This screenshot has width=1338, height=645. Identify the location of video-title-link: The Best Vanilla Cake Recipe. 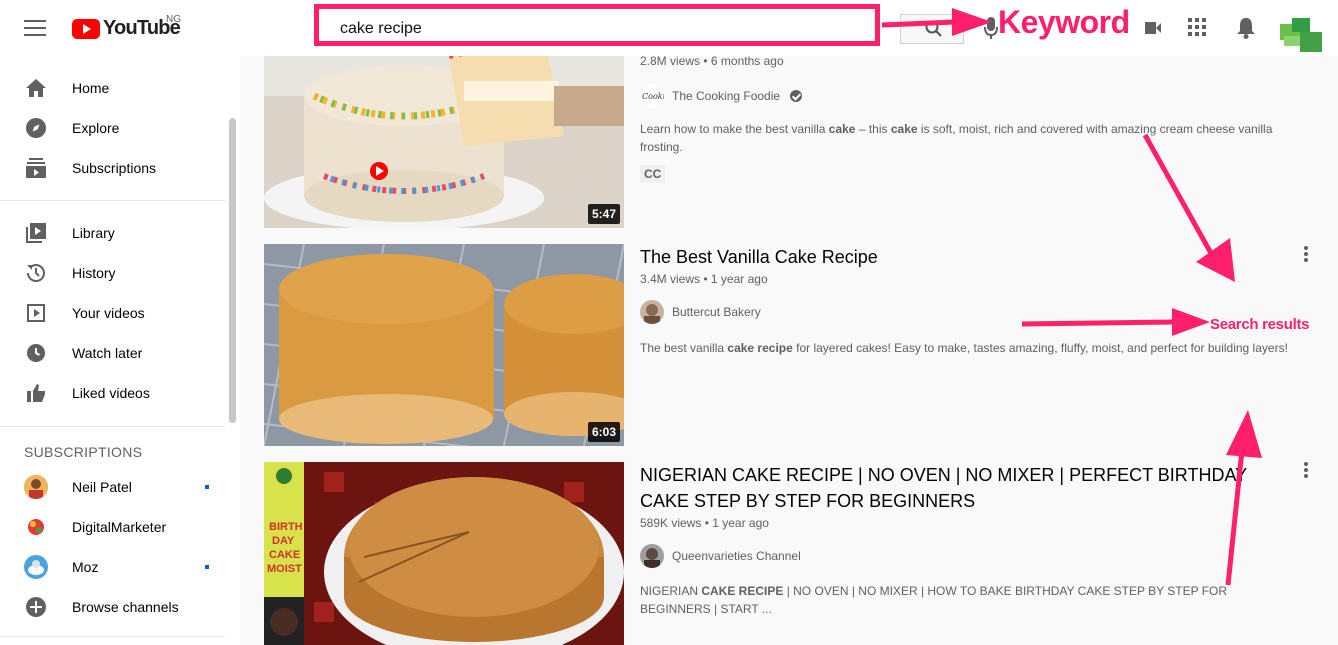
(950, 257).